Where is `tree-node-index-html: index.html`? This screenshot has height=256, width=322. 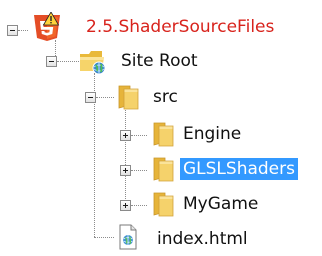
tree-node-index-html: index.html is located at coordinates (161, 239).